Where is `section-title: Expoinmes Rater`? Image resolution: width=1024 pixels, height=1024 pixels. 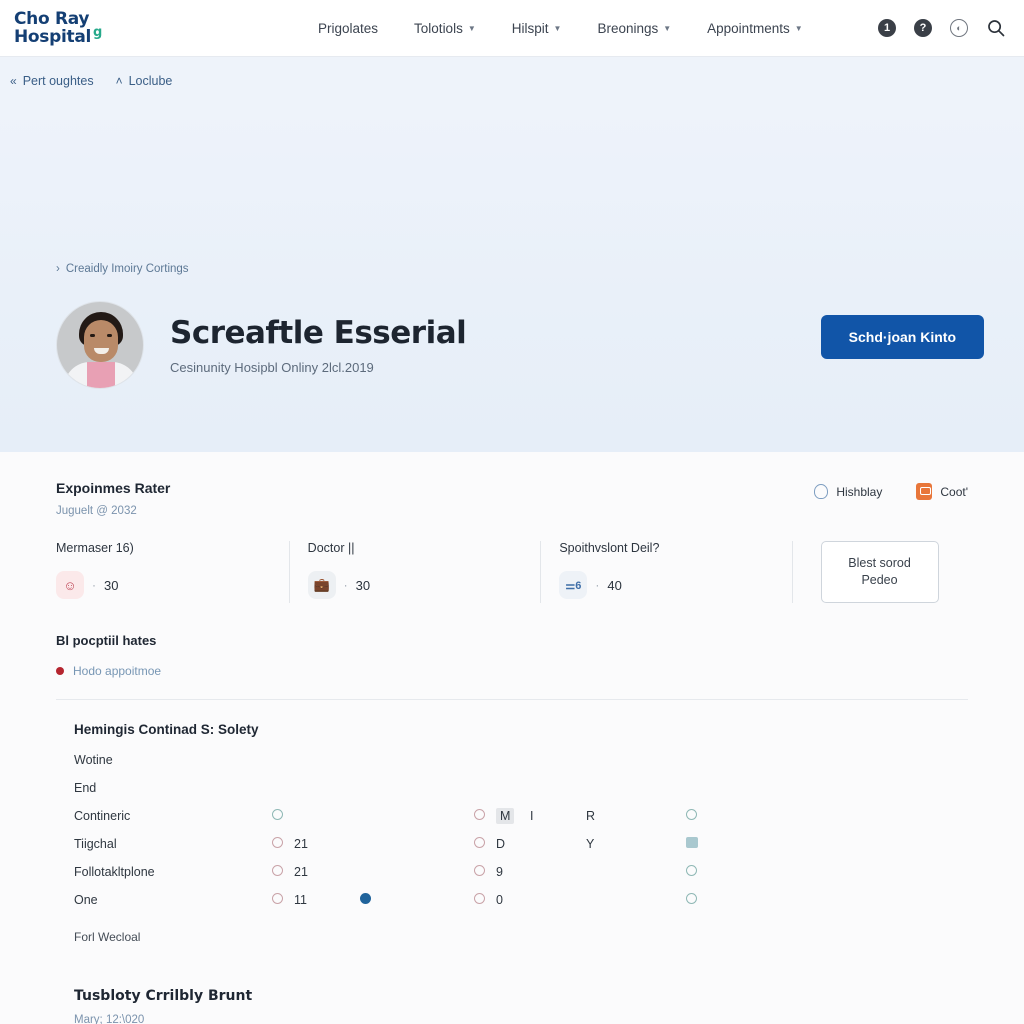 section-title: Expoinmes Rater is located at coordinates (113, 488).